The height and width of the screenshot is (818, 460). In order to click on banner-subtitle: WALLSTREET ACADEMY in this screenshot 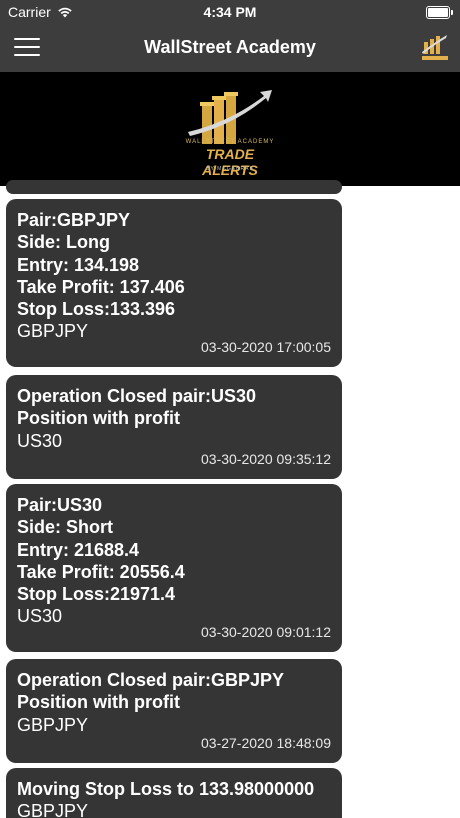, I will do `click(230, 142)`.